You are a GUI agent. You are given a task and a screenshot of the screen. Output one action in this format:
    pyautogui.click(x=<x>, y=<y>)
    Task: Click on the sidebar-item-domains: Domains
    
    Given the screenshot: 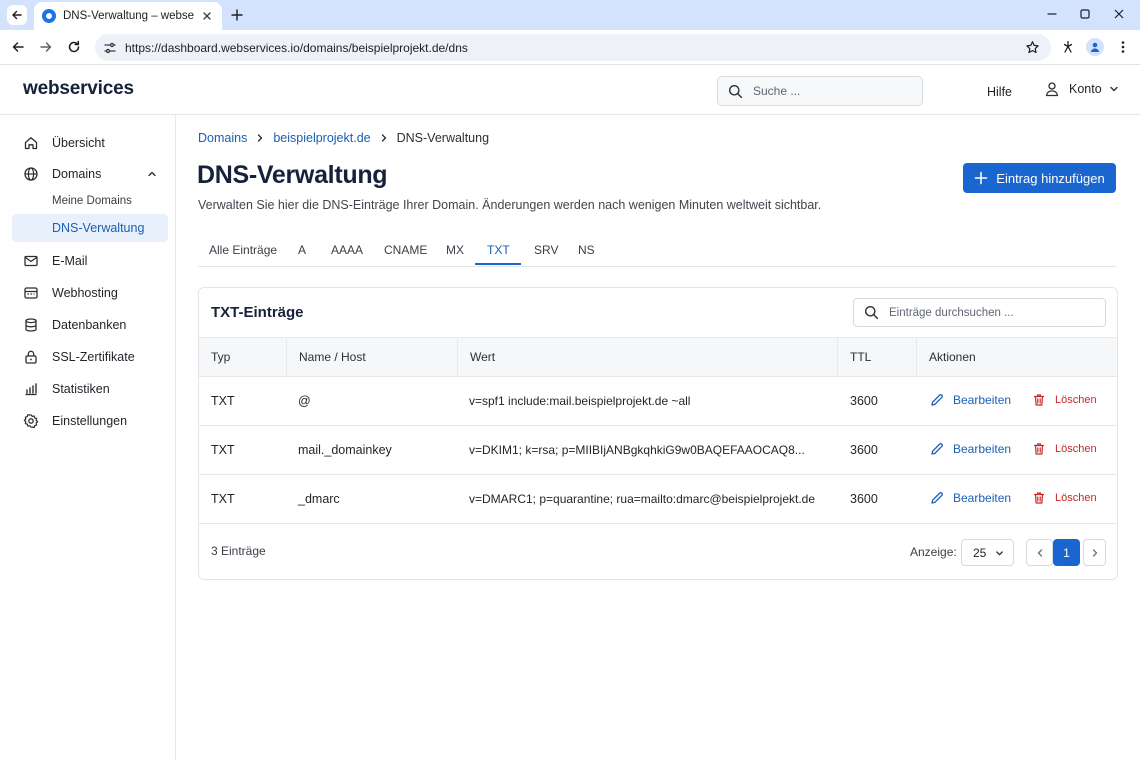 What is the action you would take?
    pyautogui.click(x=90, y=174)
    